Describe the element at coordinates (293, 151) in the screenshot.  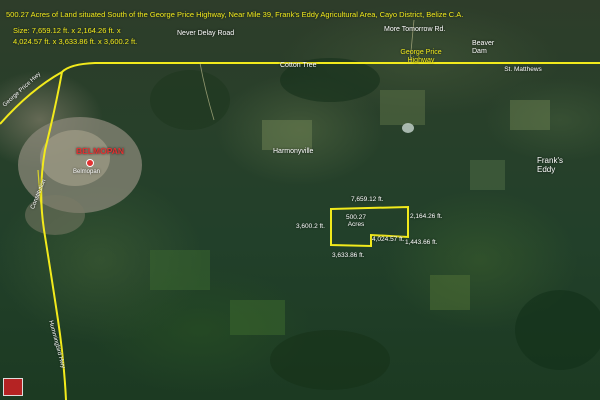
I see `harmonyville-label: Harmonyville` at that location.